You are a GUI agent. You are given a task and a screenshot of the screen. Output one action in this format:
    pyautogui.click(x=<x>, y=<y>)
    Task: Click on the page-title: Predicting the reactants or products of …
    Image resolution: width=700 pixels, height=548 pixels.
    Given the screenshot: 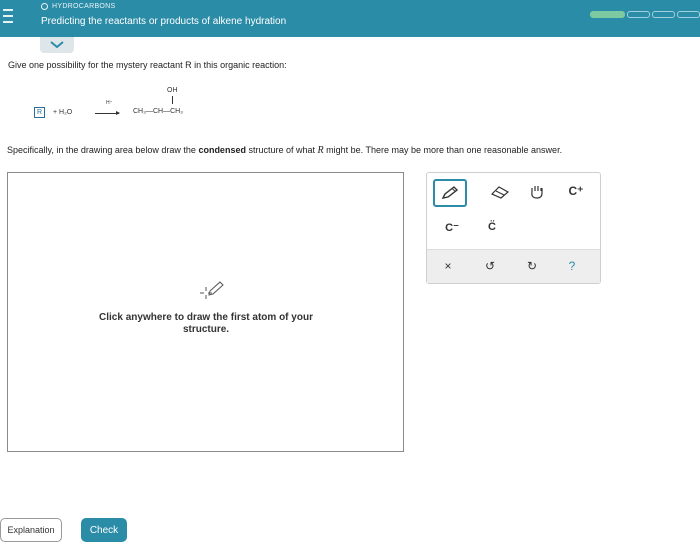 What is the action you would take?
    pyautogui.click(x=164, y=21)
    